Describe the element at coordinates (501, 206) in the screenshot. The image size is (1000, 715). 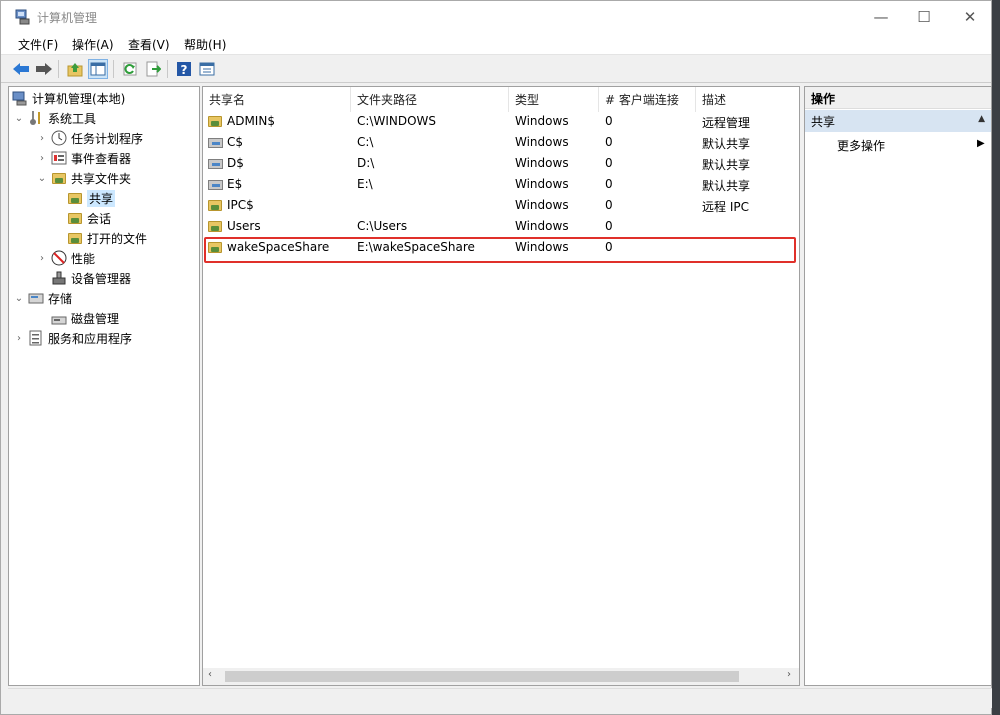
I see `table-row: IPC$ Windows 0 远程 IPC` at that location.